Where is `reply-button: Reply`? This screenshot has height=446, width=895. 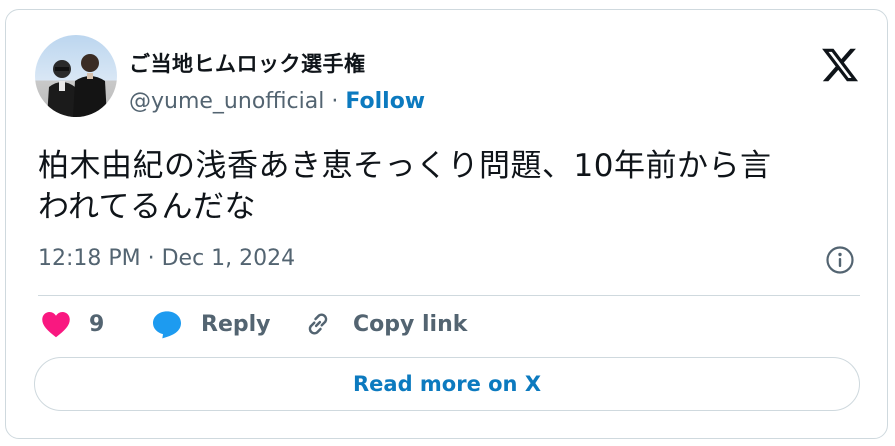 reply-button: Reply is located at coordinates (211, 324).